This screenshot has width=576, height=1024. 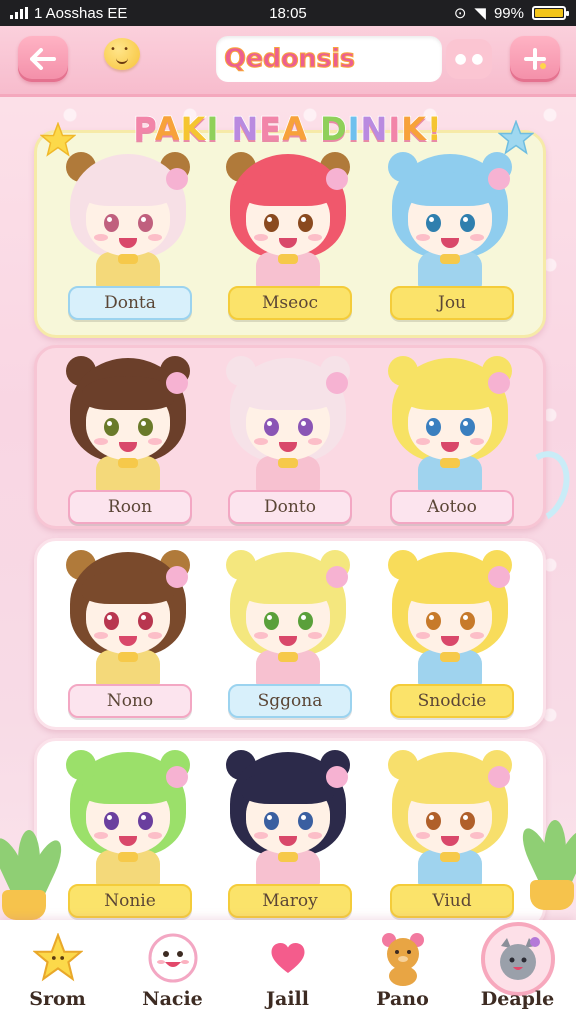 I want to click on arrow-left-icon, so click(x=43, y=59).